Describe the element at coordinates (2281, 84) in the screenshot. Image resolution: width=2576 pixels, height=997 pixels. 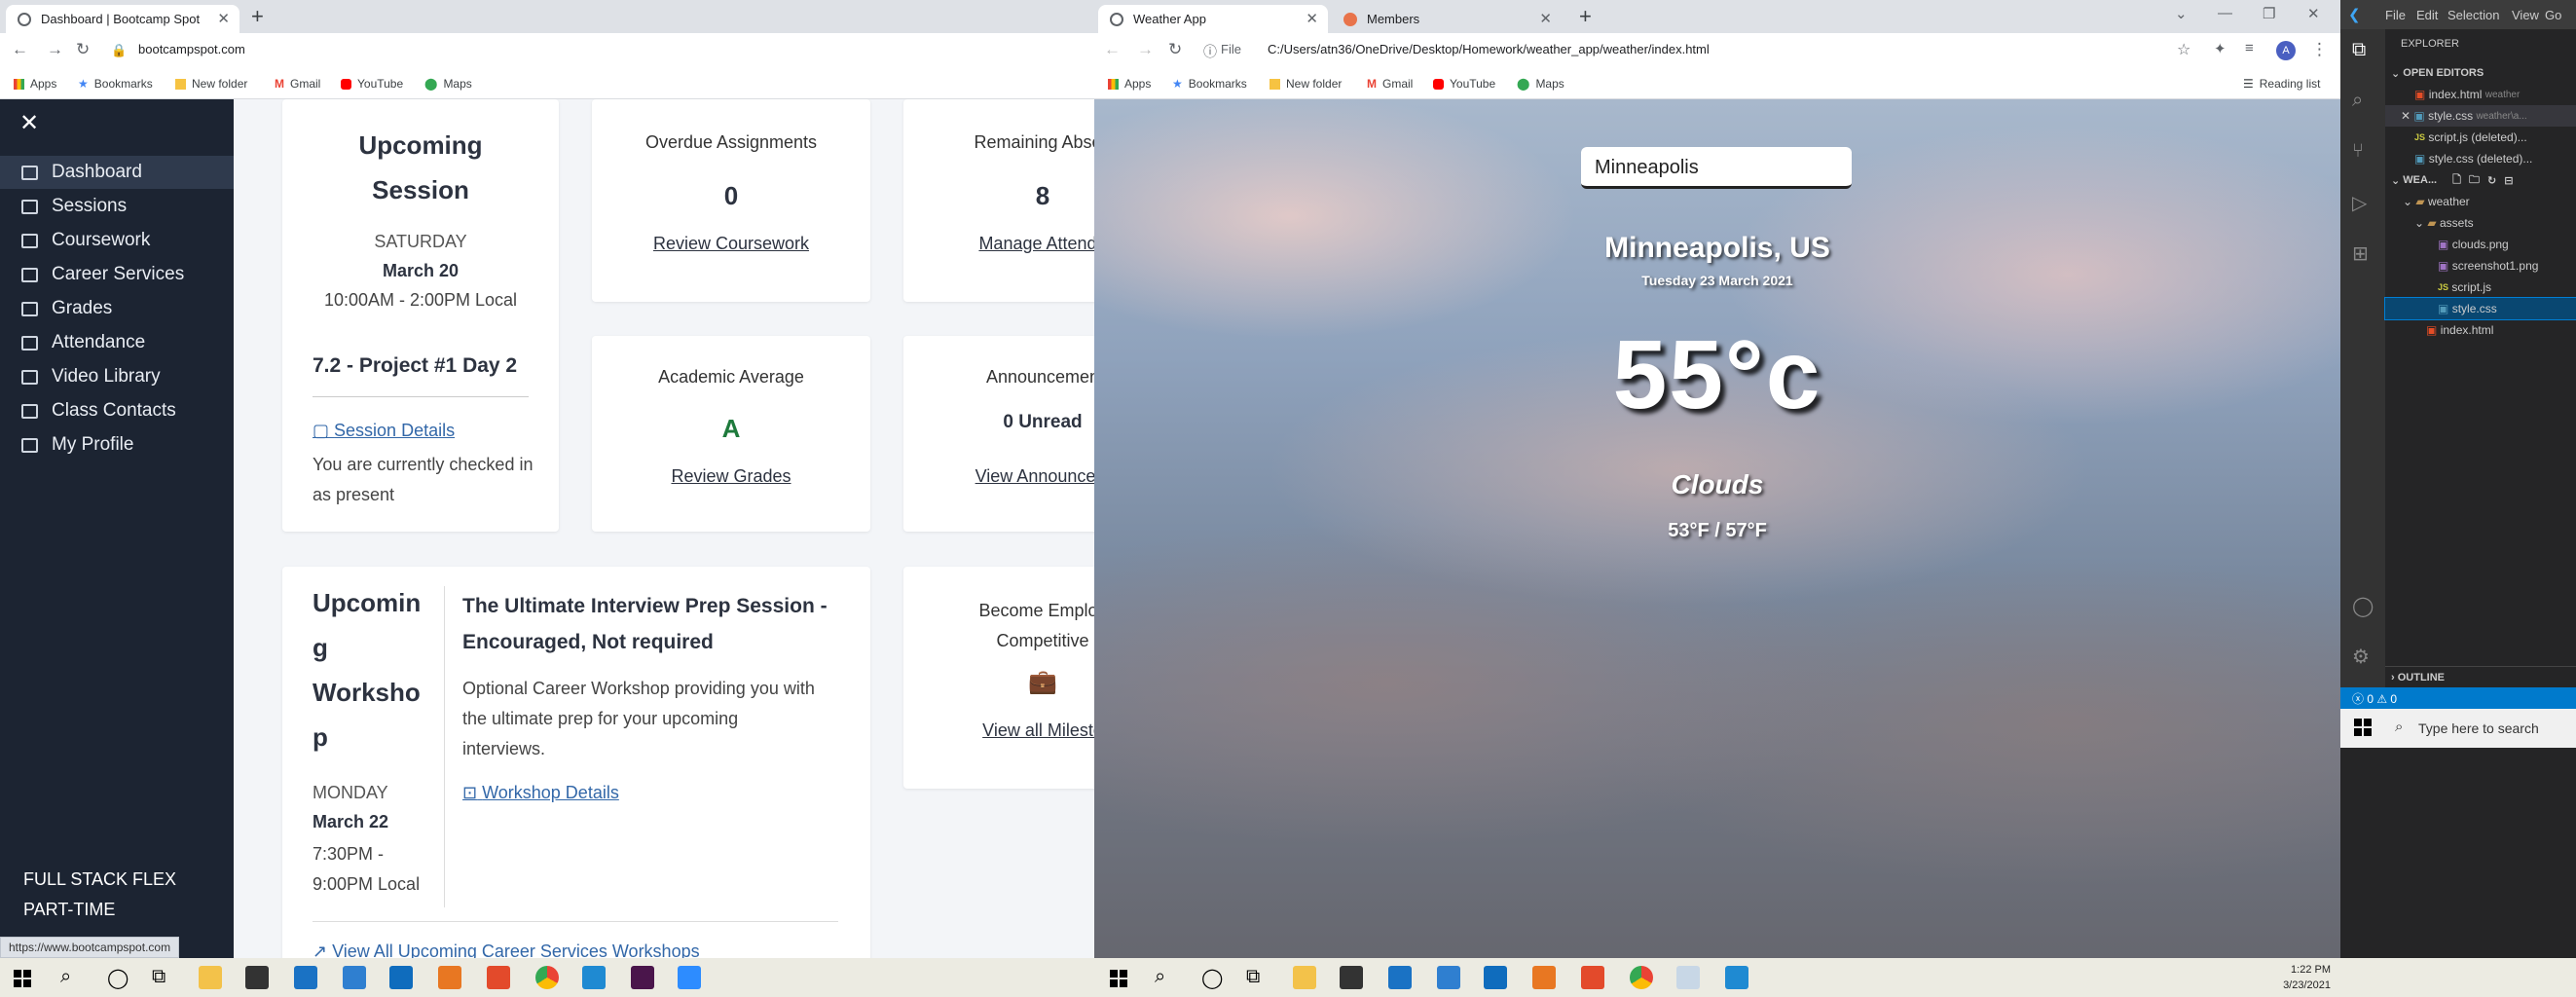
I see `reading-list: ☰ Reading list` at that location.